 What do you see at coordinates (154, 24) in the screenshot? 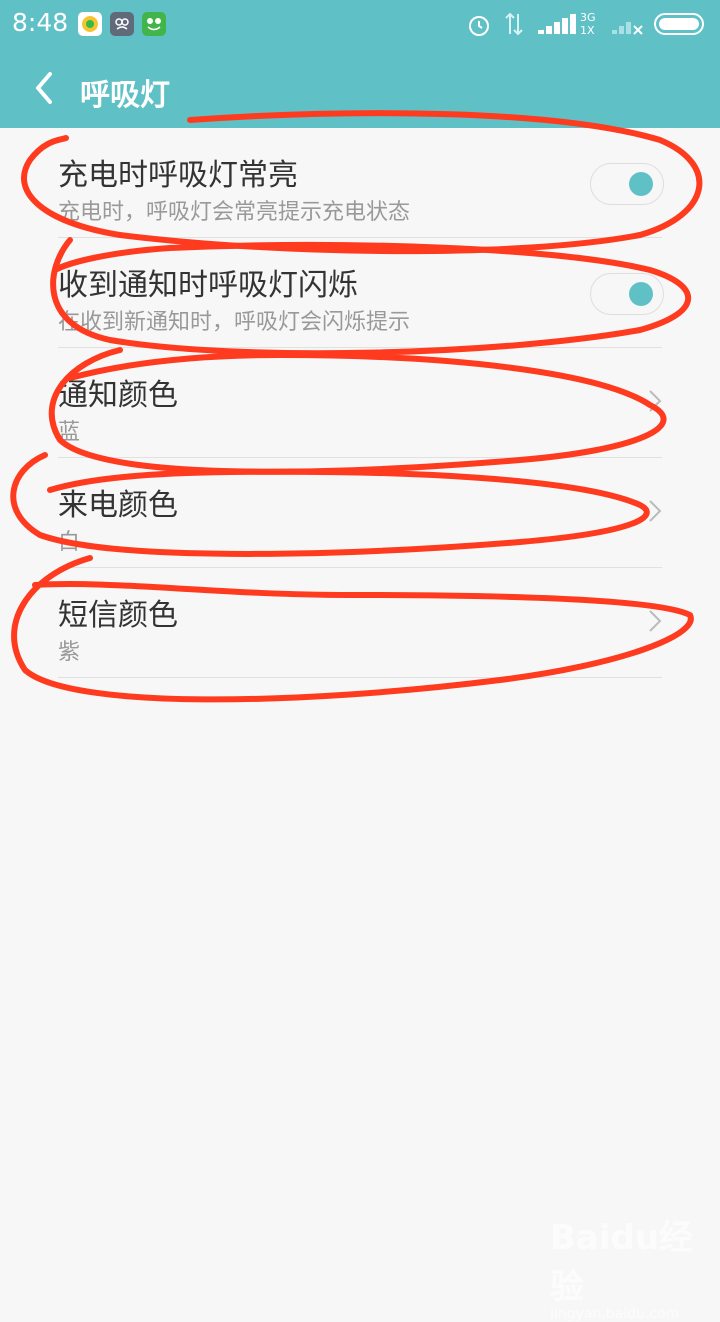
I see `frog-app-icon` at bounding box center [154, 24].